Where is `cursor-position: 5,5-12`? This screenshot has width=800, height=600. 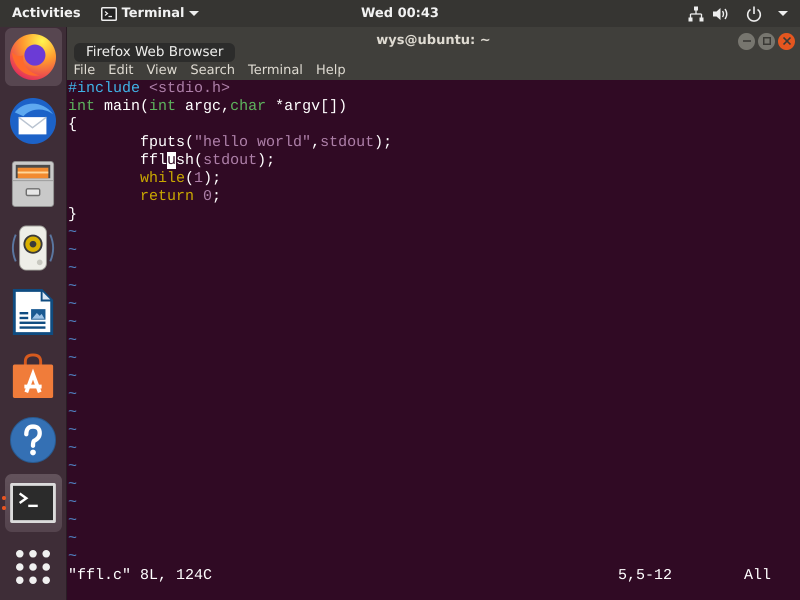
cursor-position: 5,5-12 is located at coordinates (645, 576).